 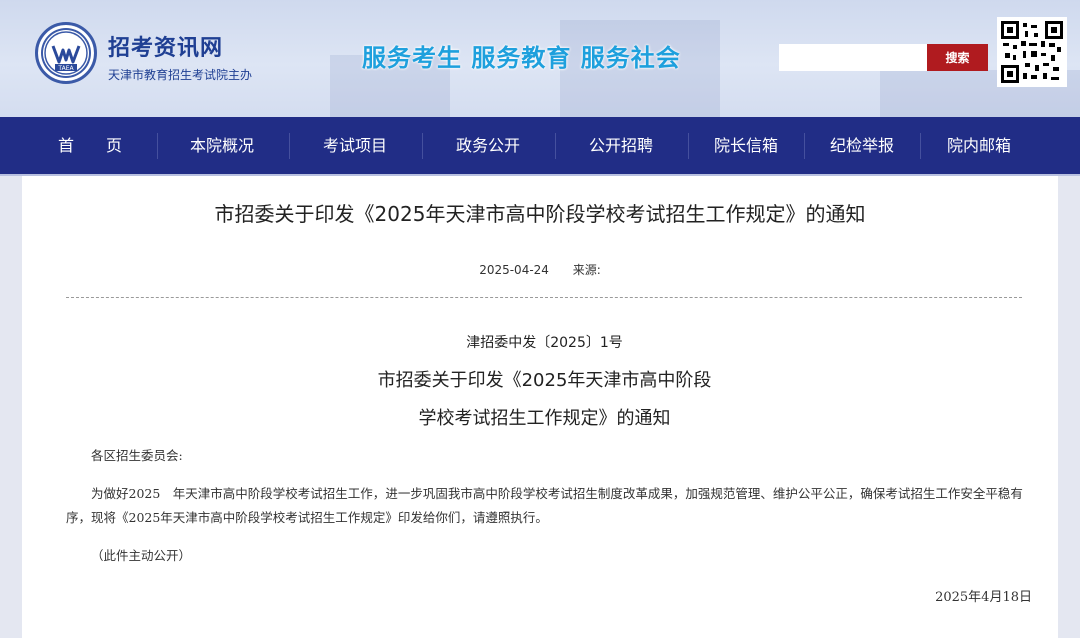 What do you see at coordinates (544, 418) in the screenshot?
I see `document-title-line-2: 学校考试招生工作规定》的通知` at bounding box center [544, 418].